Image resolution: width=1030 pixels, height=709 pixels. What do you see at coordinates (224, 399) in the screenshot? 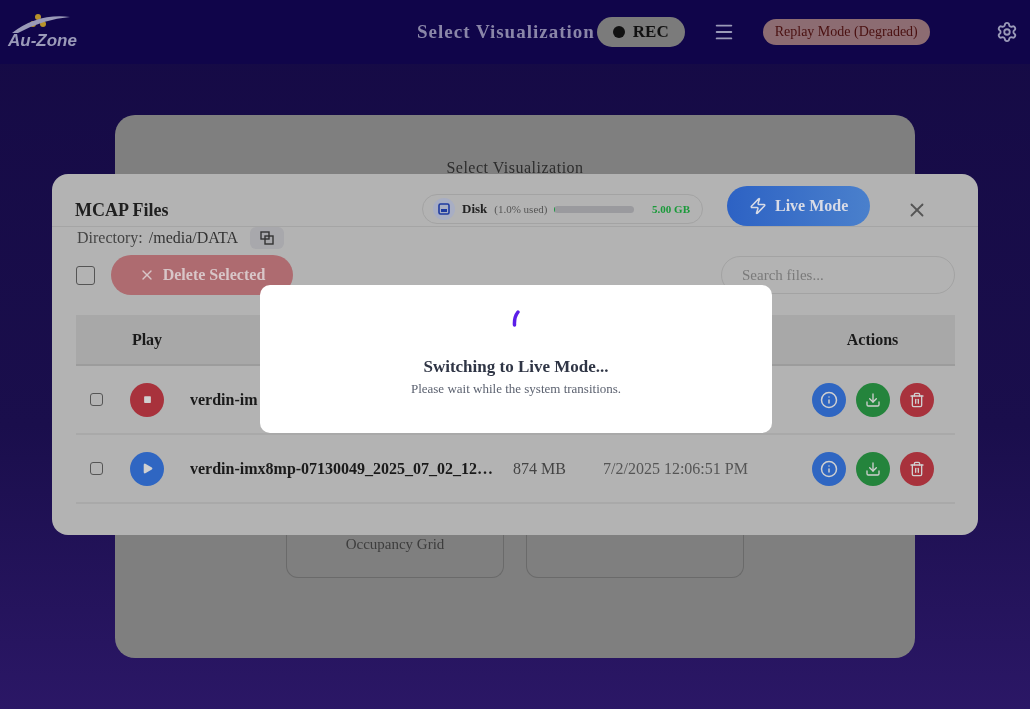
I see `file-name: verdin-im` at bounding box center [224, 399].